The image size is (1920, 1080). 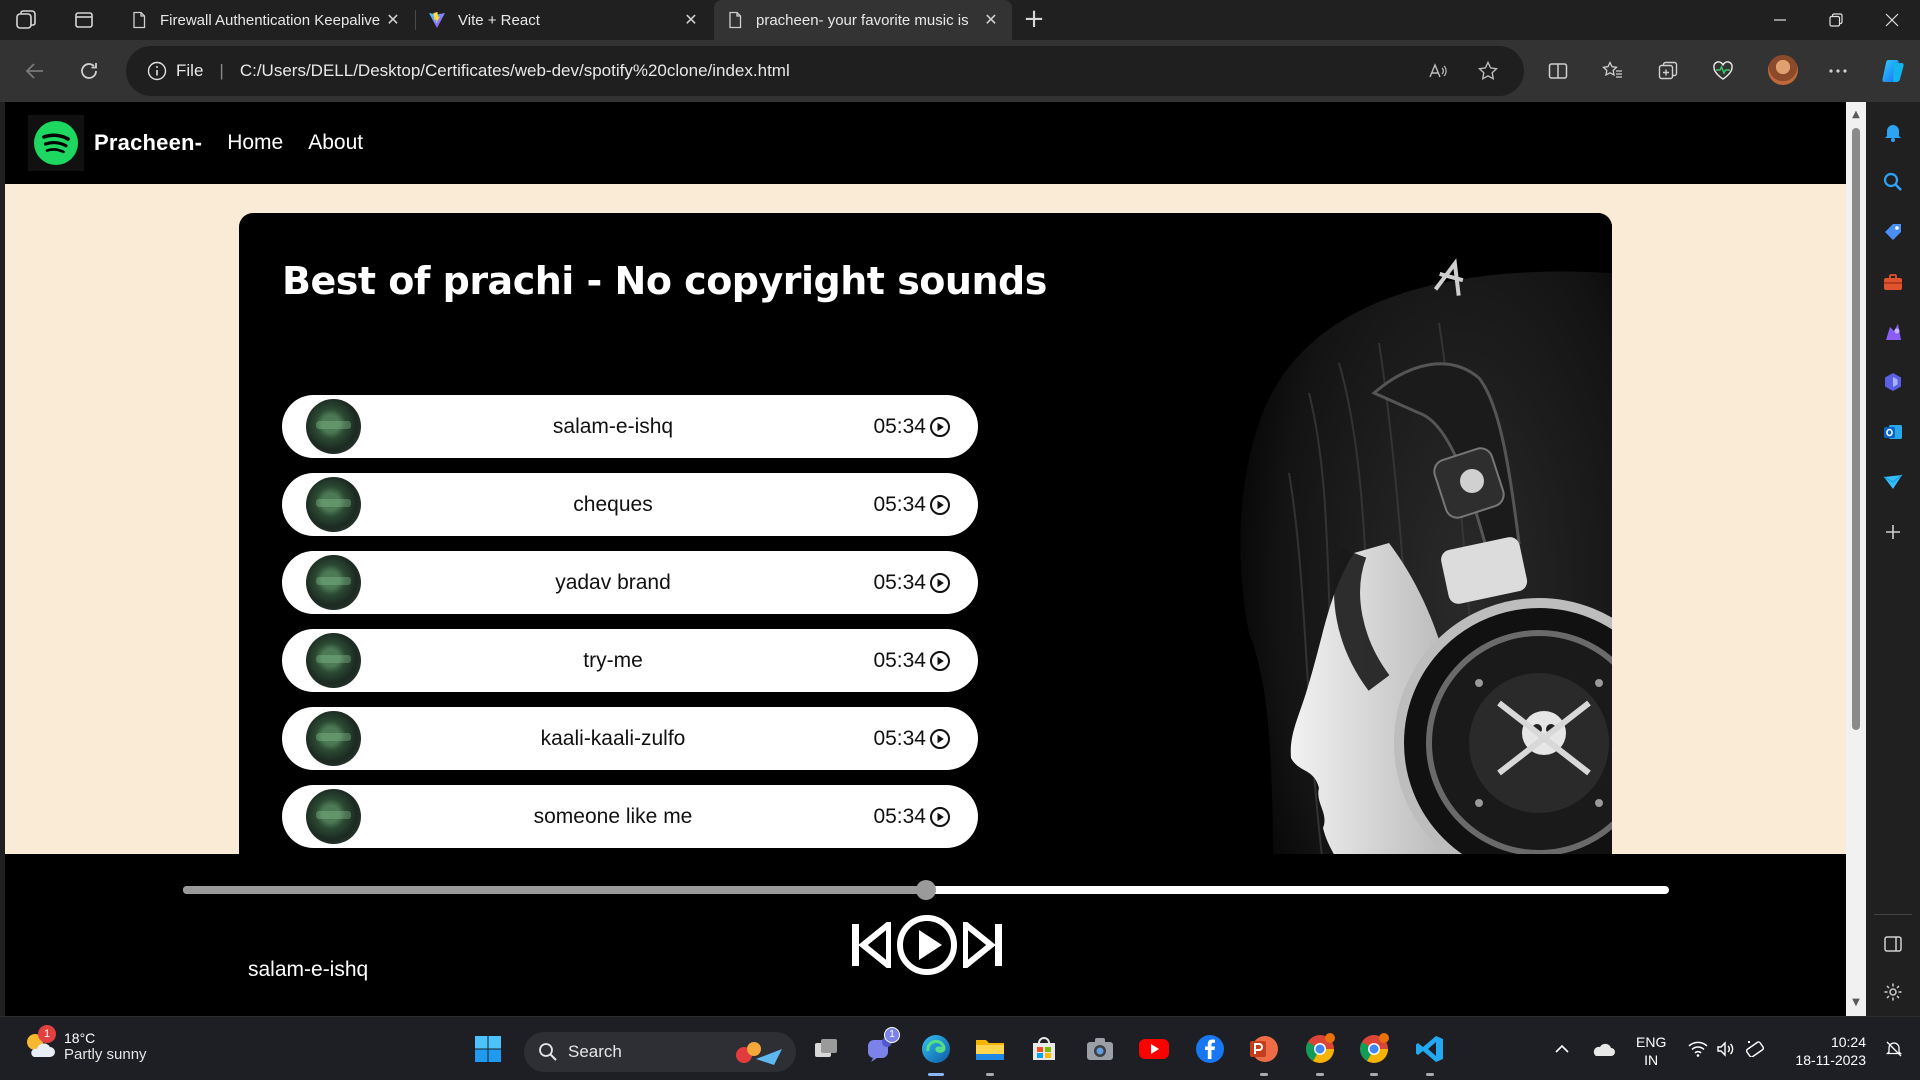 What do you see at coordinates (1034, 20) in the screenshot?
I see `new-tab-icon: +` at bounding box center [1034, 20].